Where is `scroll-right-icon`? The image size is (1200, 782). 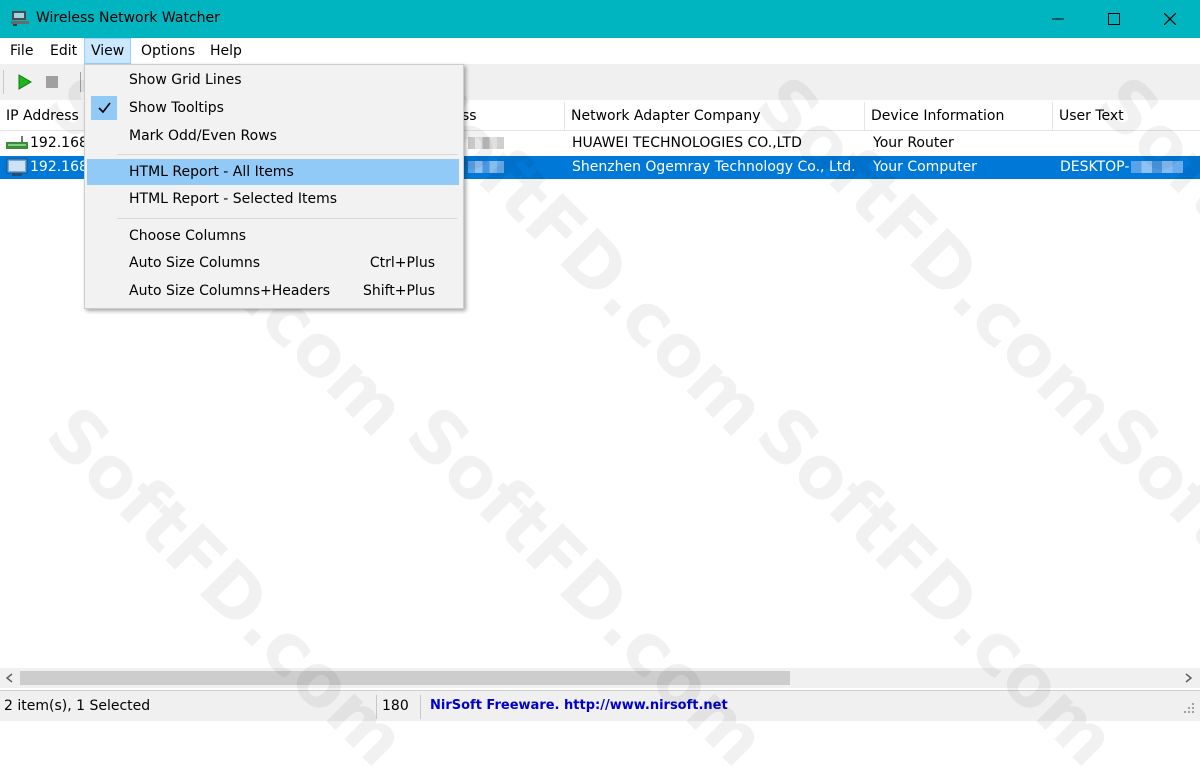 scroll-right-icon is located at coordinates (1188, 678).